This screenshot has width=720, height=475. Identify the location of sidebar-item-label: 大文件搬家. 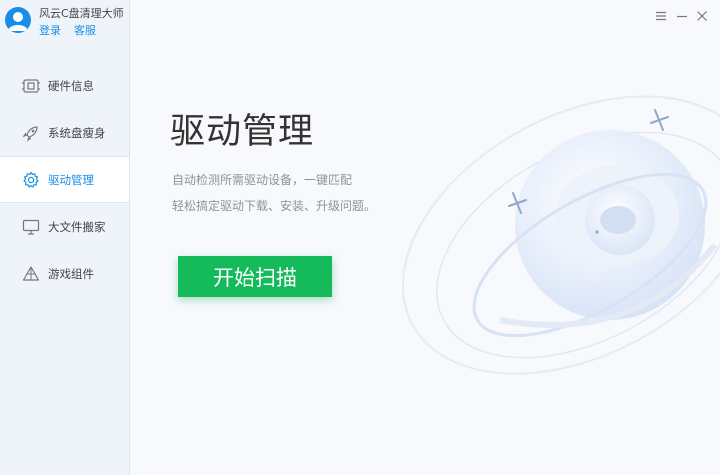
(77, 226).